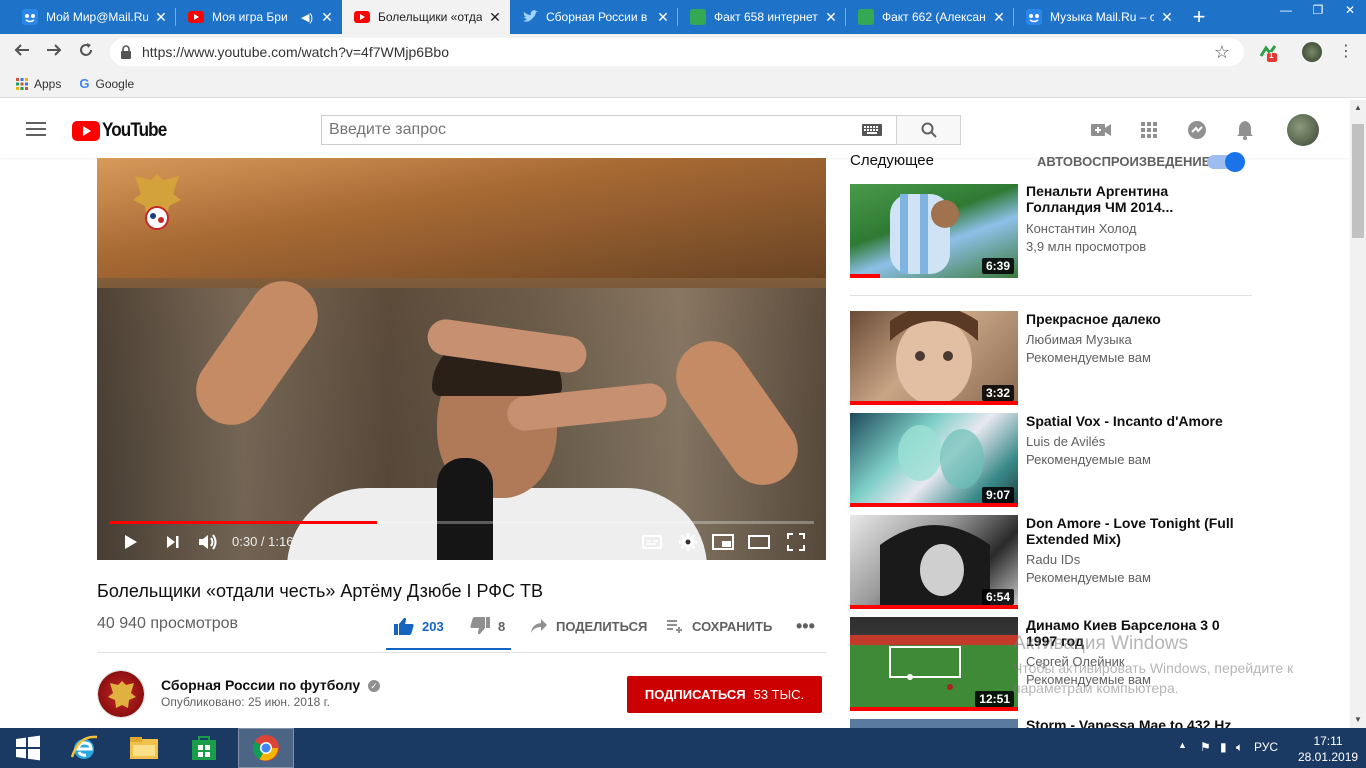  Describe the element at coordinates (762, 17) in the screenshot. I see `tab-doc-658: Факт 658 интернет ✕` at that location.